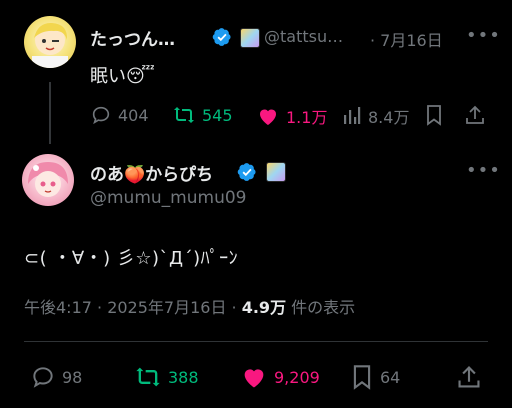  Describe the element at coordinates (406, 39) in the screenshot. I see `tweet-date: · 7月16日` at that location.